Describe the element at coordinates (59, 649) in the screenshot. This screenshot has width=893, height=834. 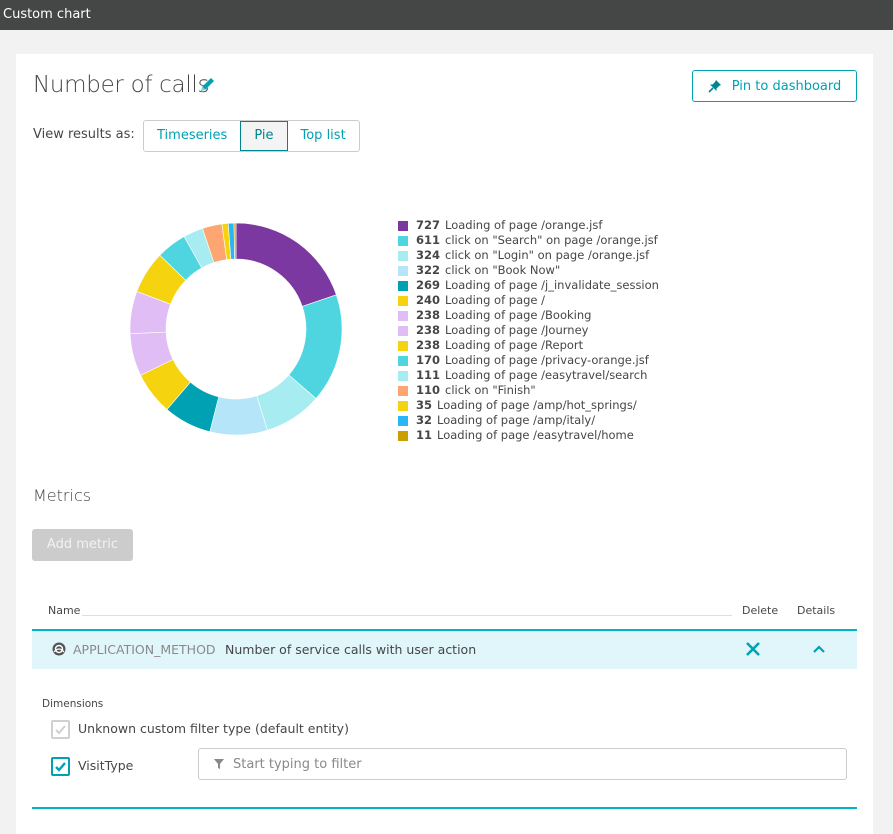
I see `application-icon` at that location.